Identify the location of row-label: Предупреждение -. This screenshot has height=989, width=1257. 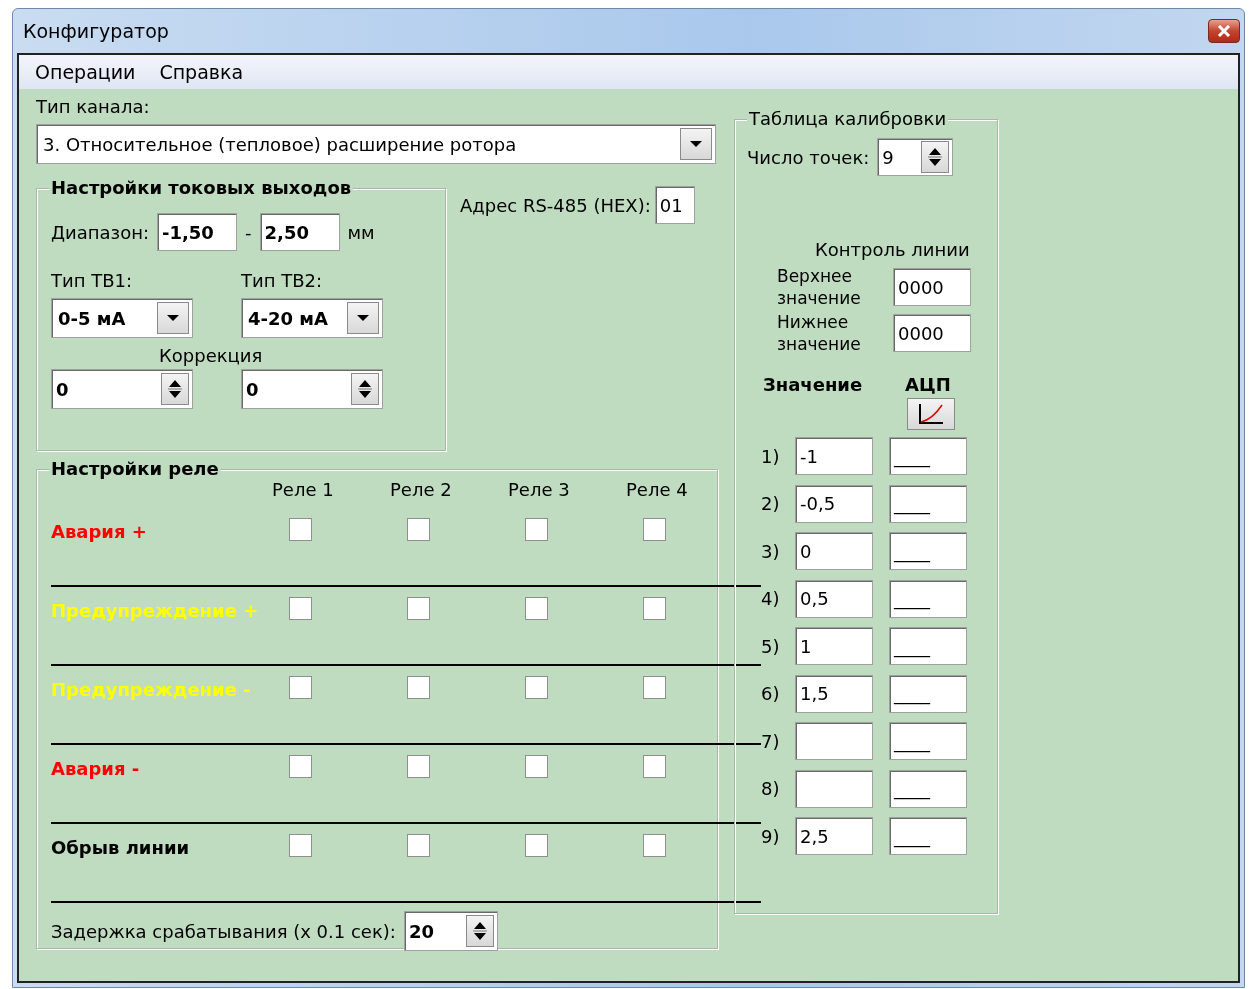
(151, 689).